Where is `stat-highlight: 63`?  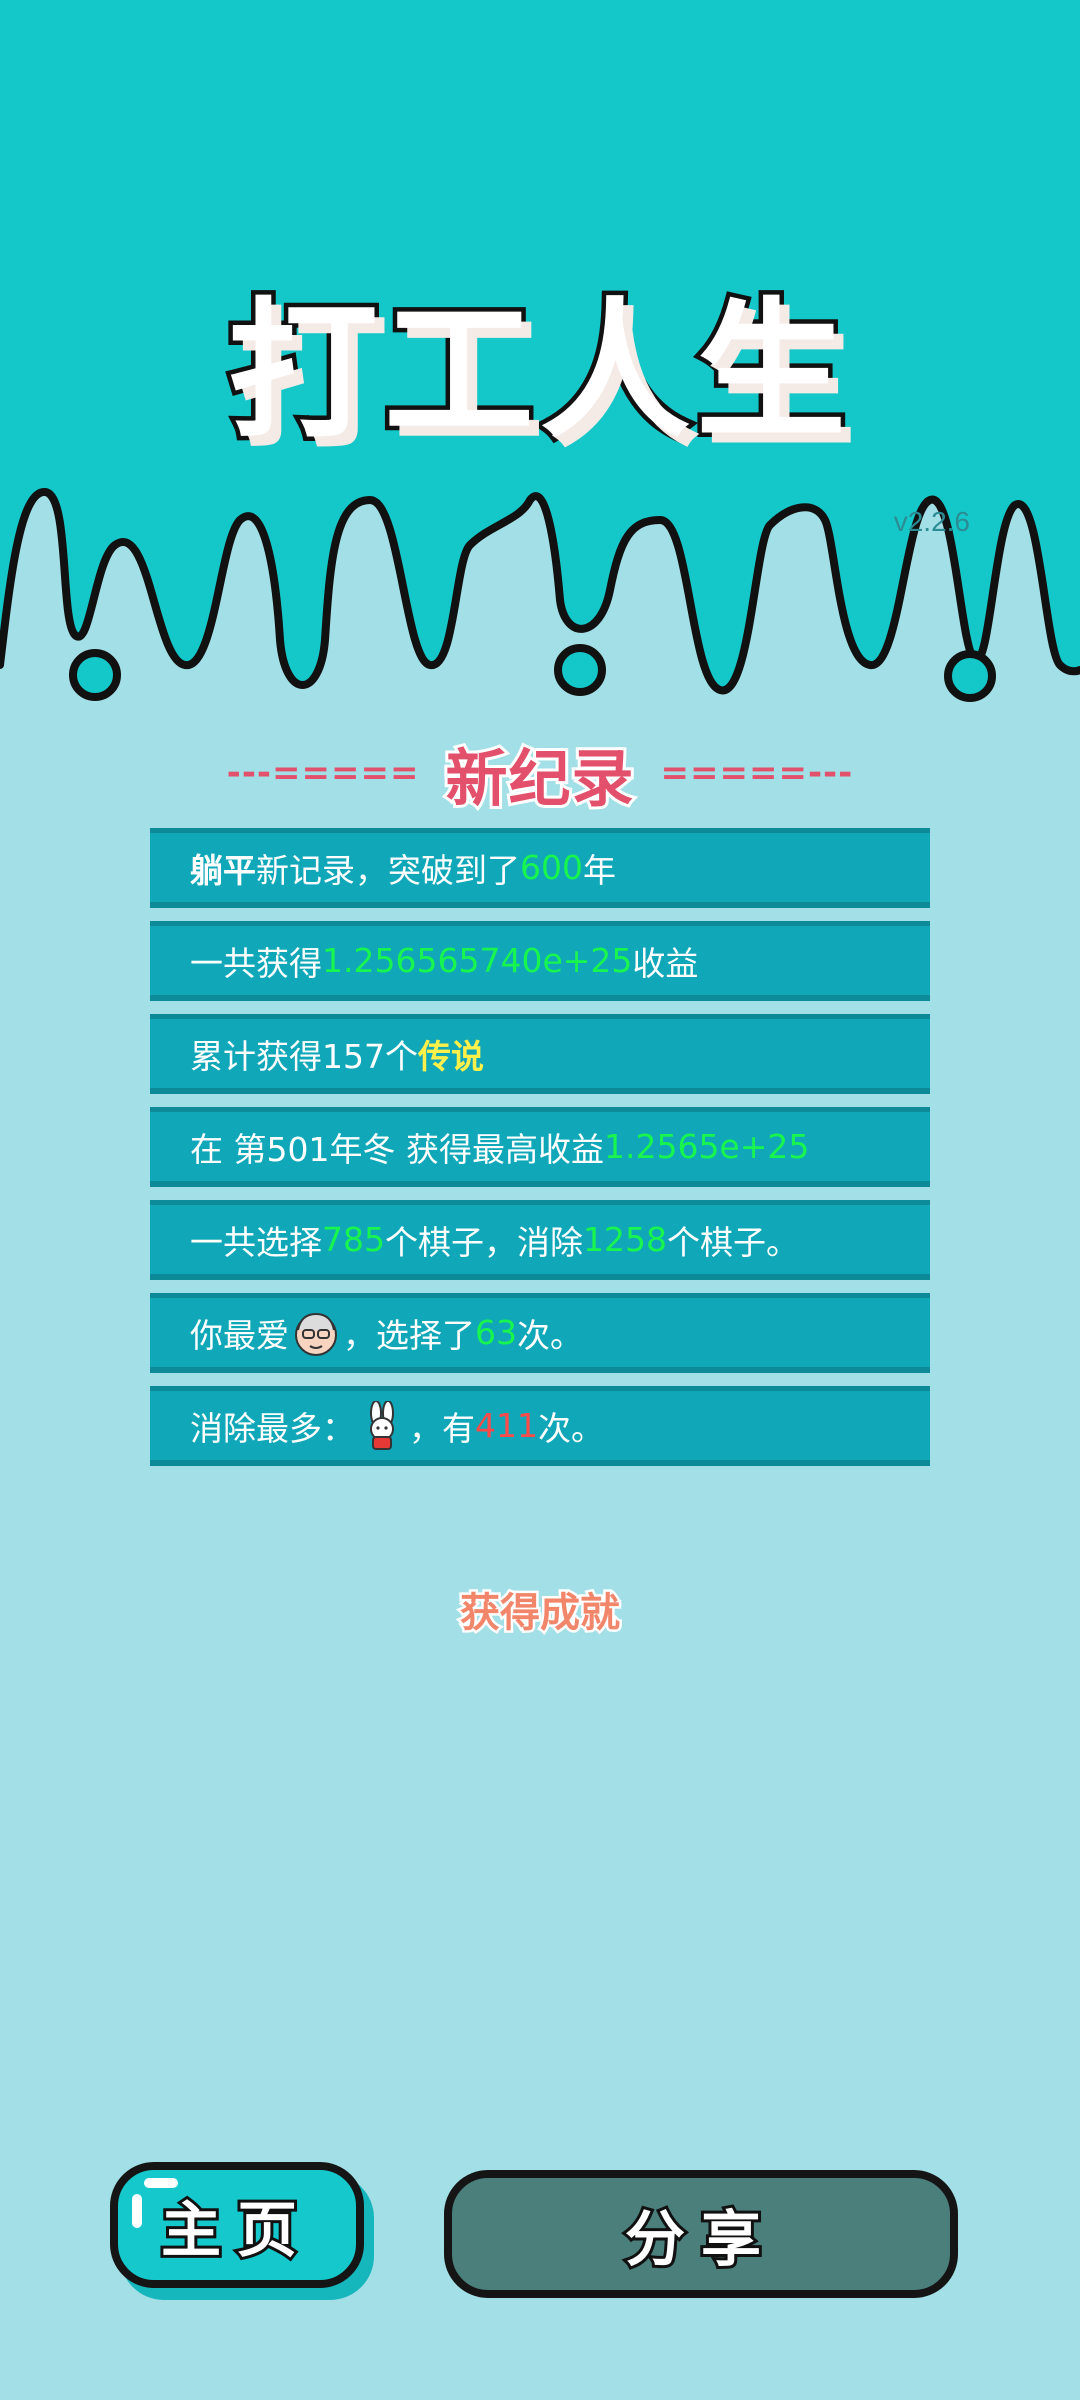
stat-highlight: 63 is located at coordinates (496, 1332).